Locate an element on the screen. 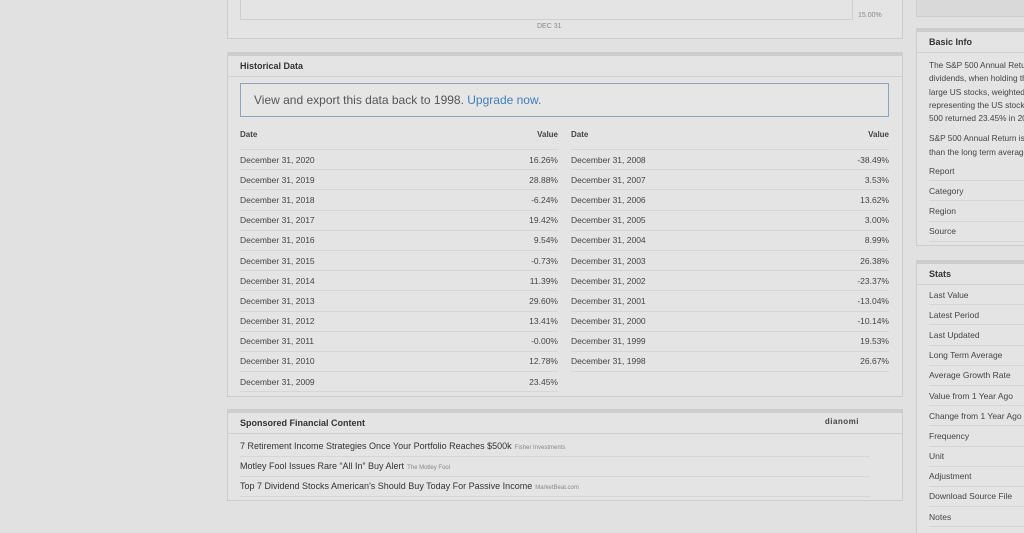 This screenshot has height=533, width=1024. table-row: December 31, 2018 -6.24% is located at coordinates (399, 200).